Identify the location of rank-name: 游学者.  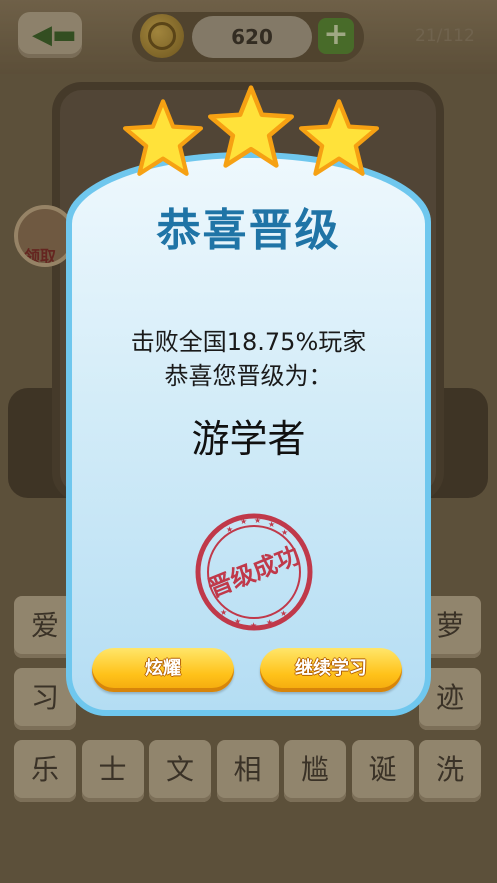
(248, 439).